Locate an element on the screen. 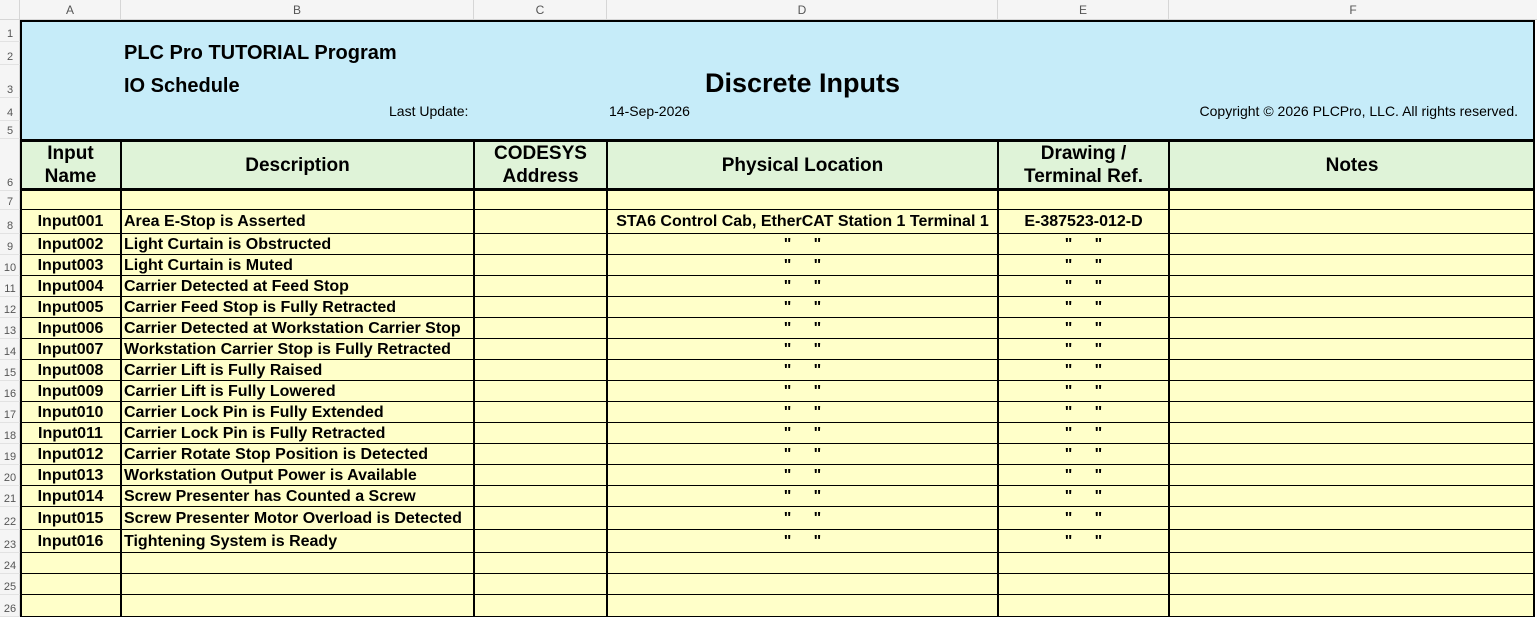  description-cell: Carrier Lock Pin is Fully Retracted is located at coordinates (299, 433).